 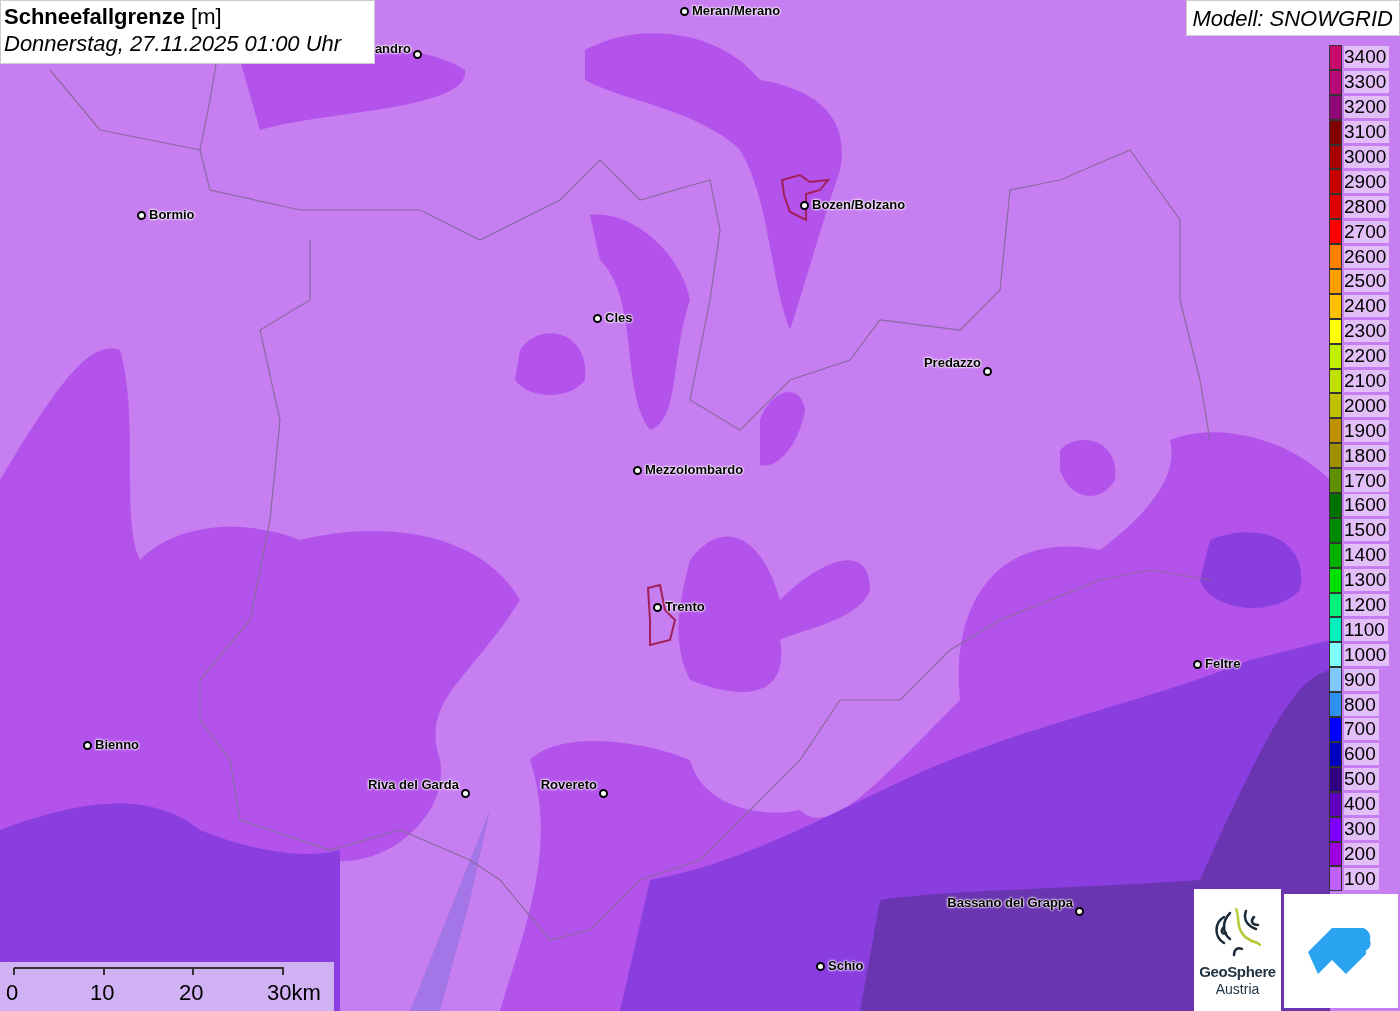 I want to click on legend-label: 2200, so click(x=1367, y=356).